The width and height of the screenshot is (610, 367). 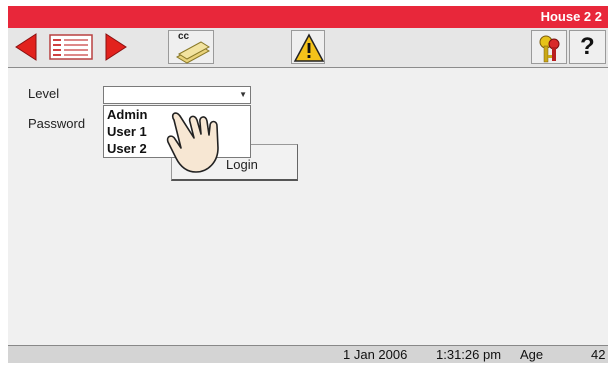 What do you see at coordinates (598, 354) in the screenshot?
I see `status-age-value: 42` at bounding box center [598, 354].